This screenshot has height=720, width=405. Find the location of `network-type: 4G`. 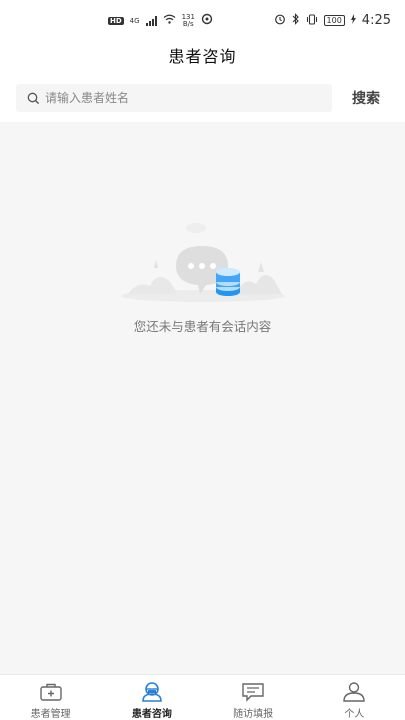

network-type: 4G is located at coordinates (134, 20).